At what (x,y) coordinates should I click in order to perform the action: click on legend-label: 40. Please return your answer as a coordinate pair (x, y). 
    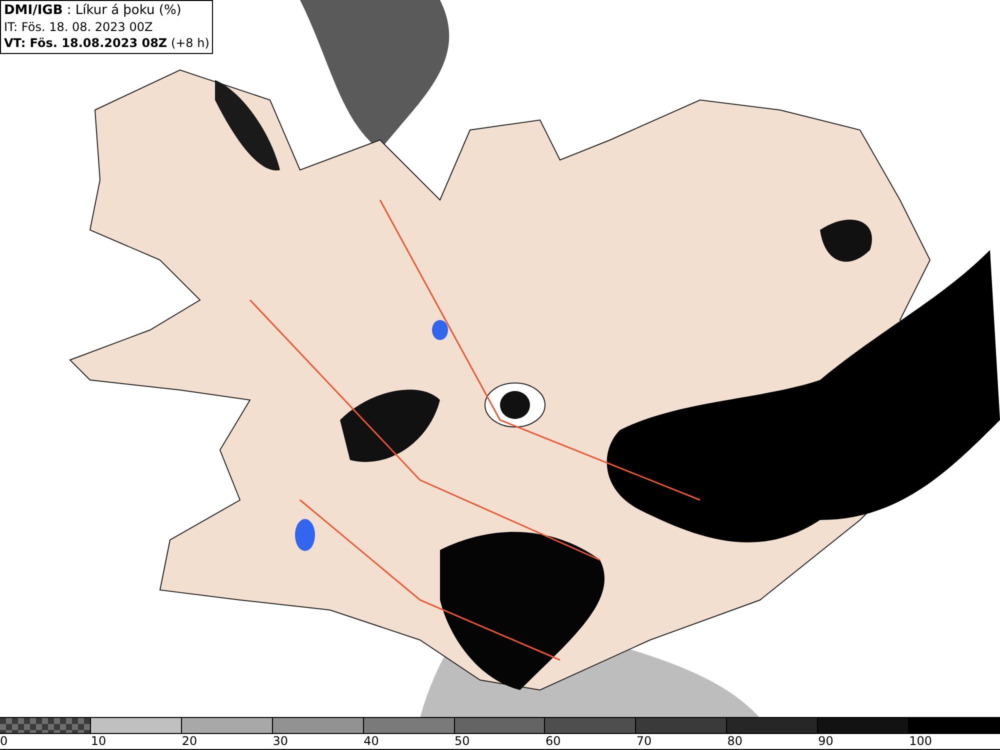
    Looking at the image, I should click on (371, 741).